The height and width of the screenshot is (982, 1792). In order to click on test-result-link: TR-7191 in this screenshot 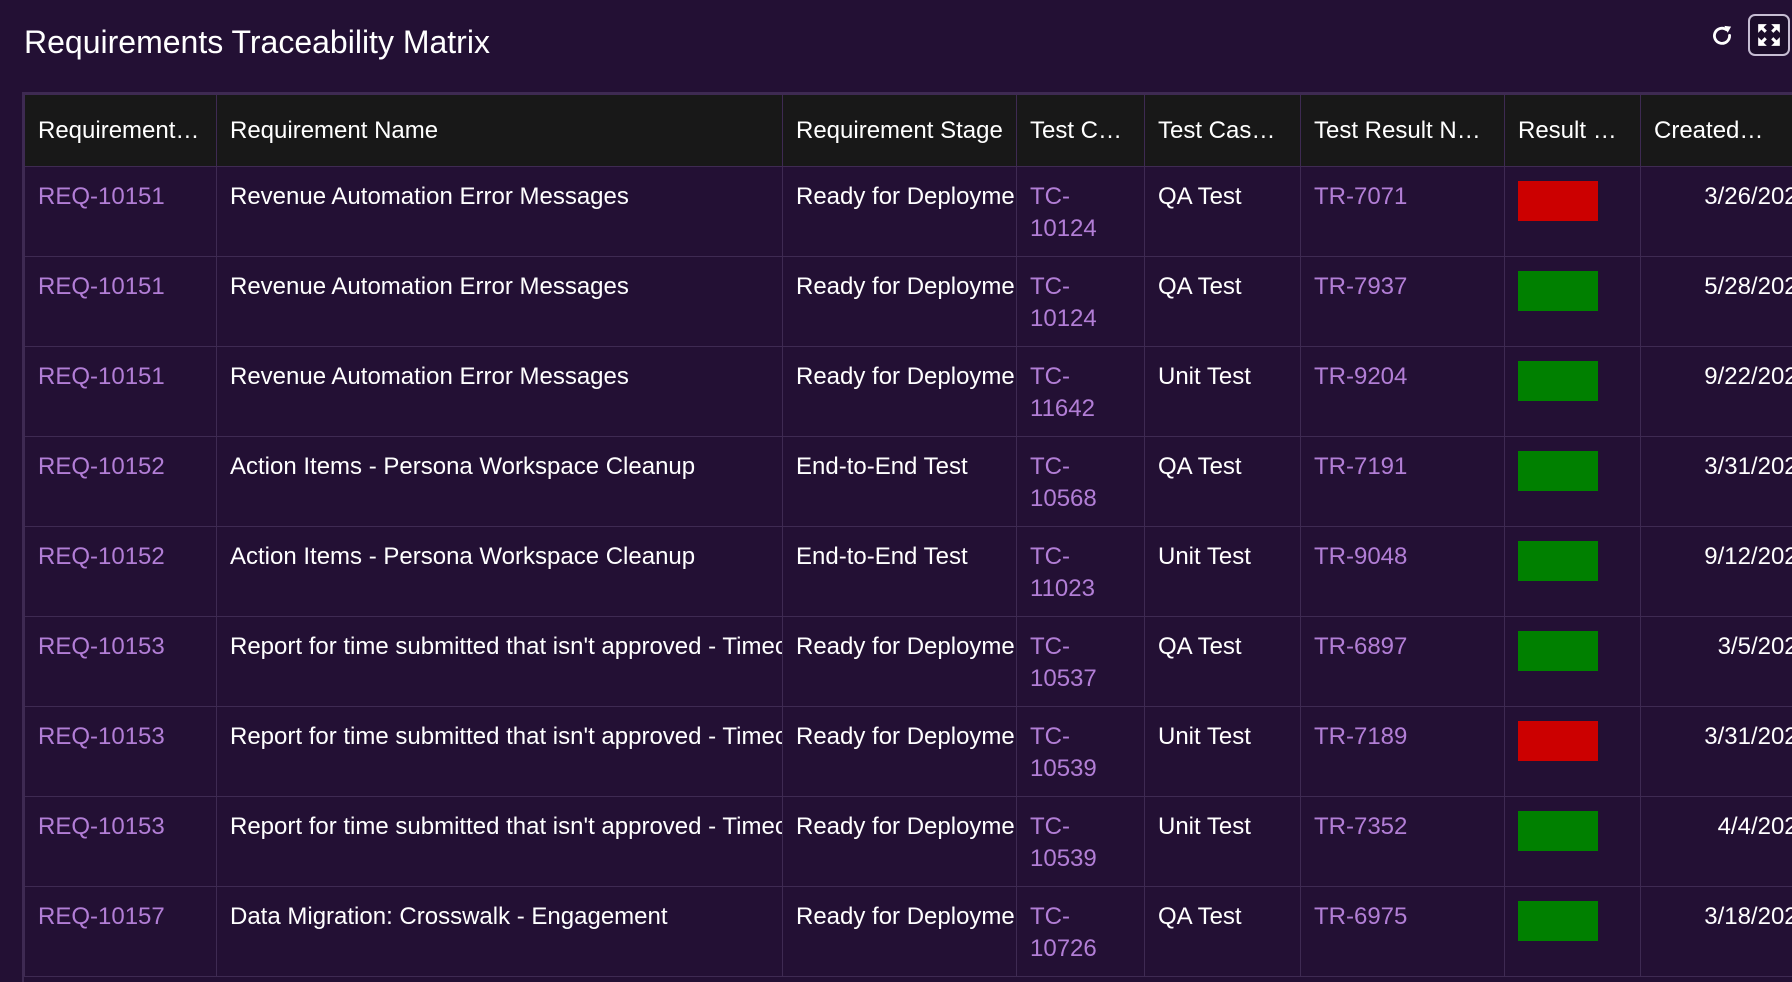, I will do `click(1360, 466)`.